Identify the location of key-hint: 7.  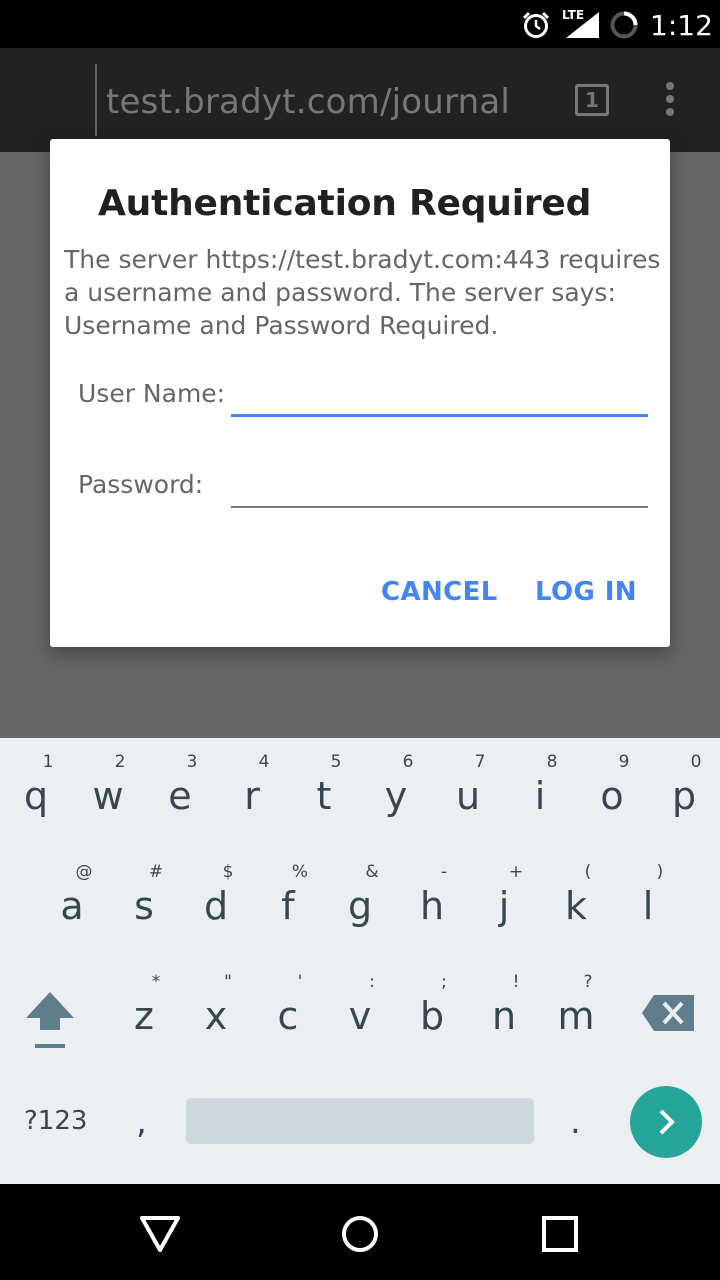
(480, 762).